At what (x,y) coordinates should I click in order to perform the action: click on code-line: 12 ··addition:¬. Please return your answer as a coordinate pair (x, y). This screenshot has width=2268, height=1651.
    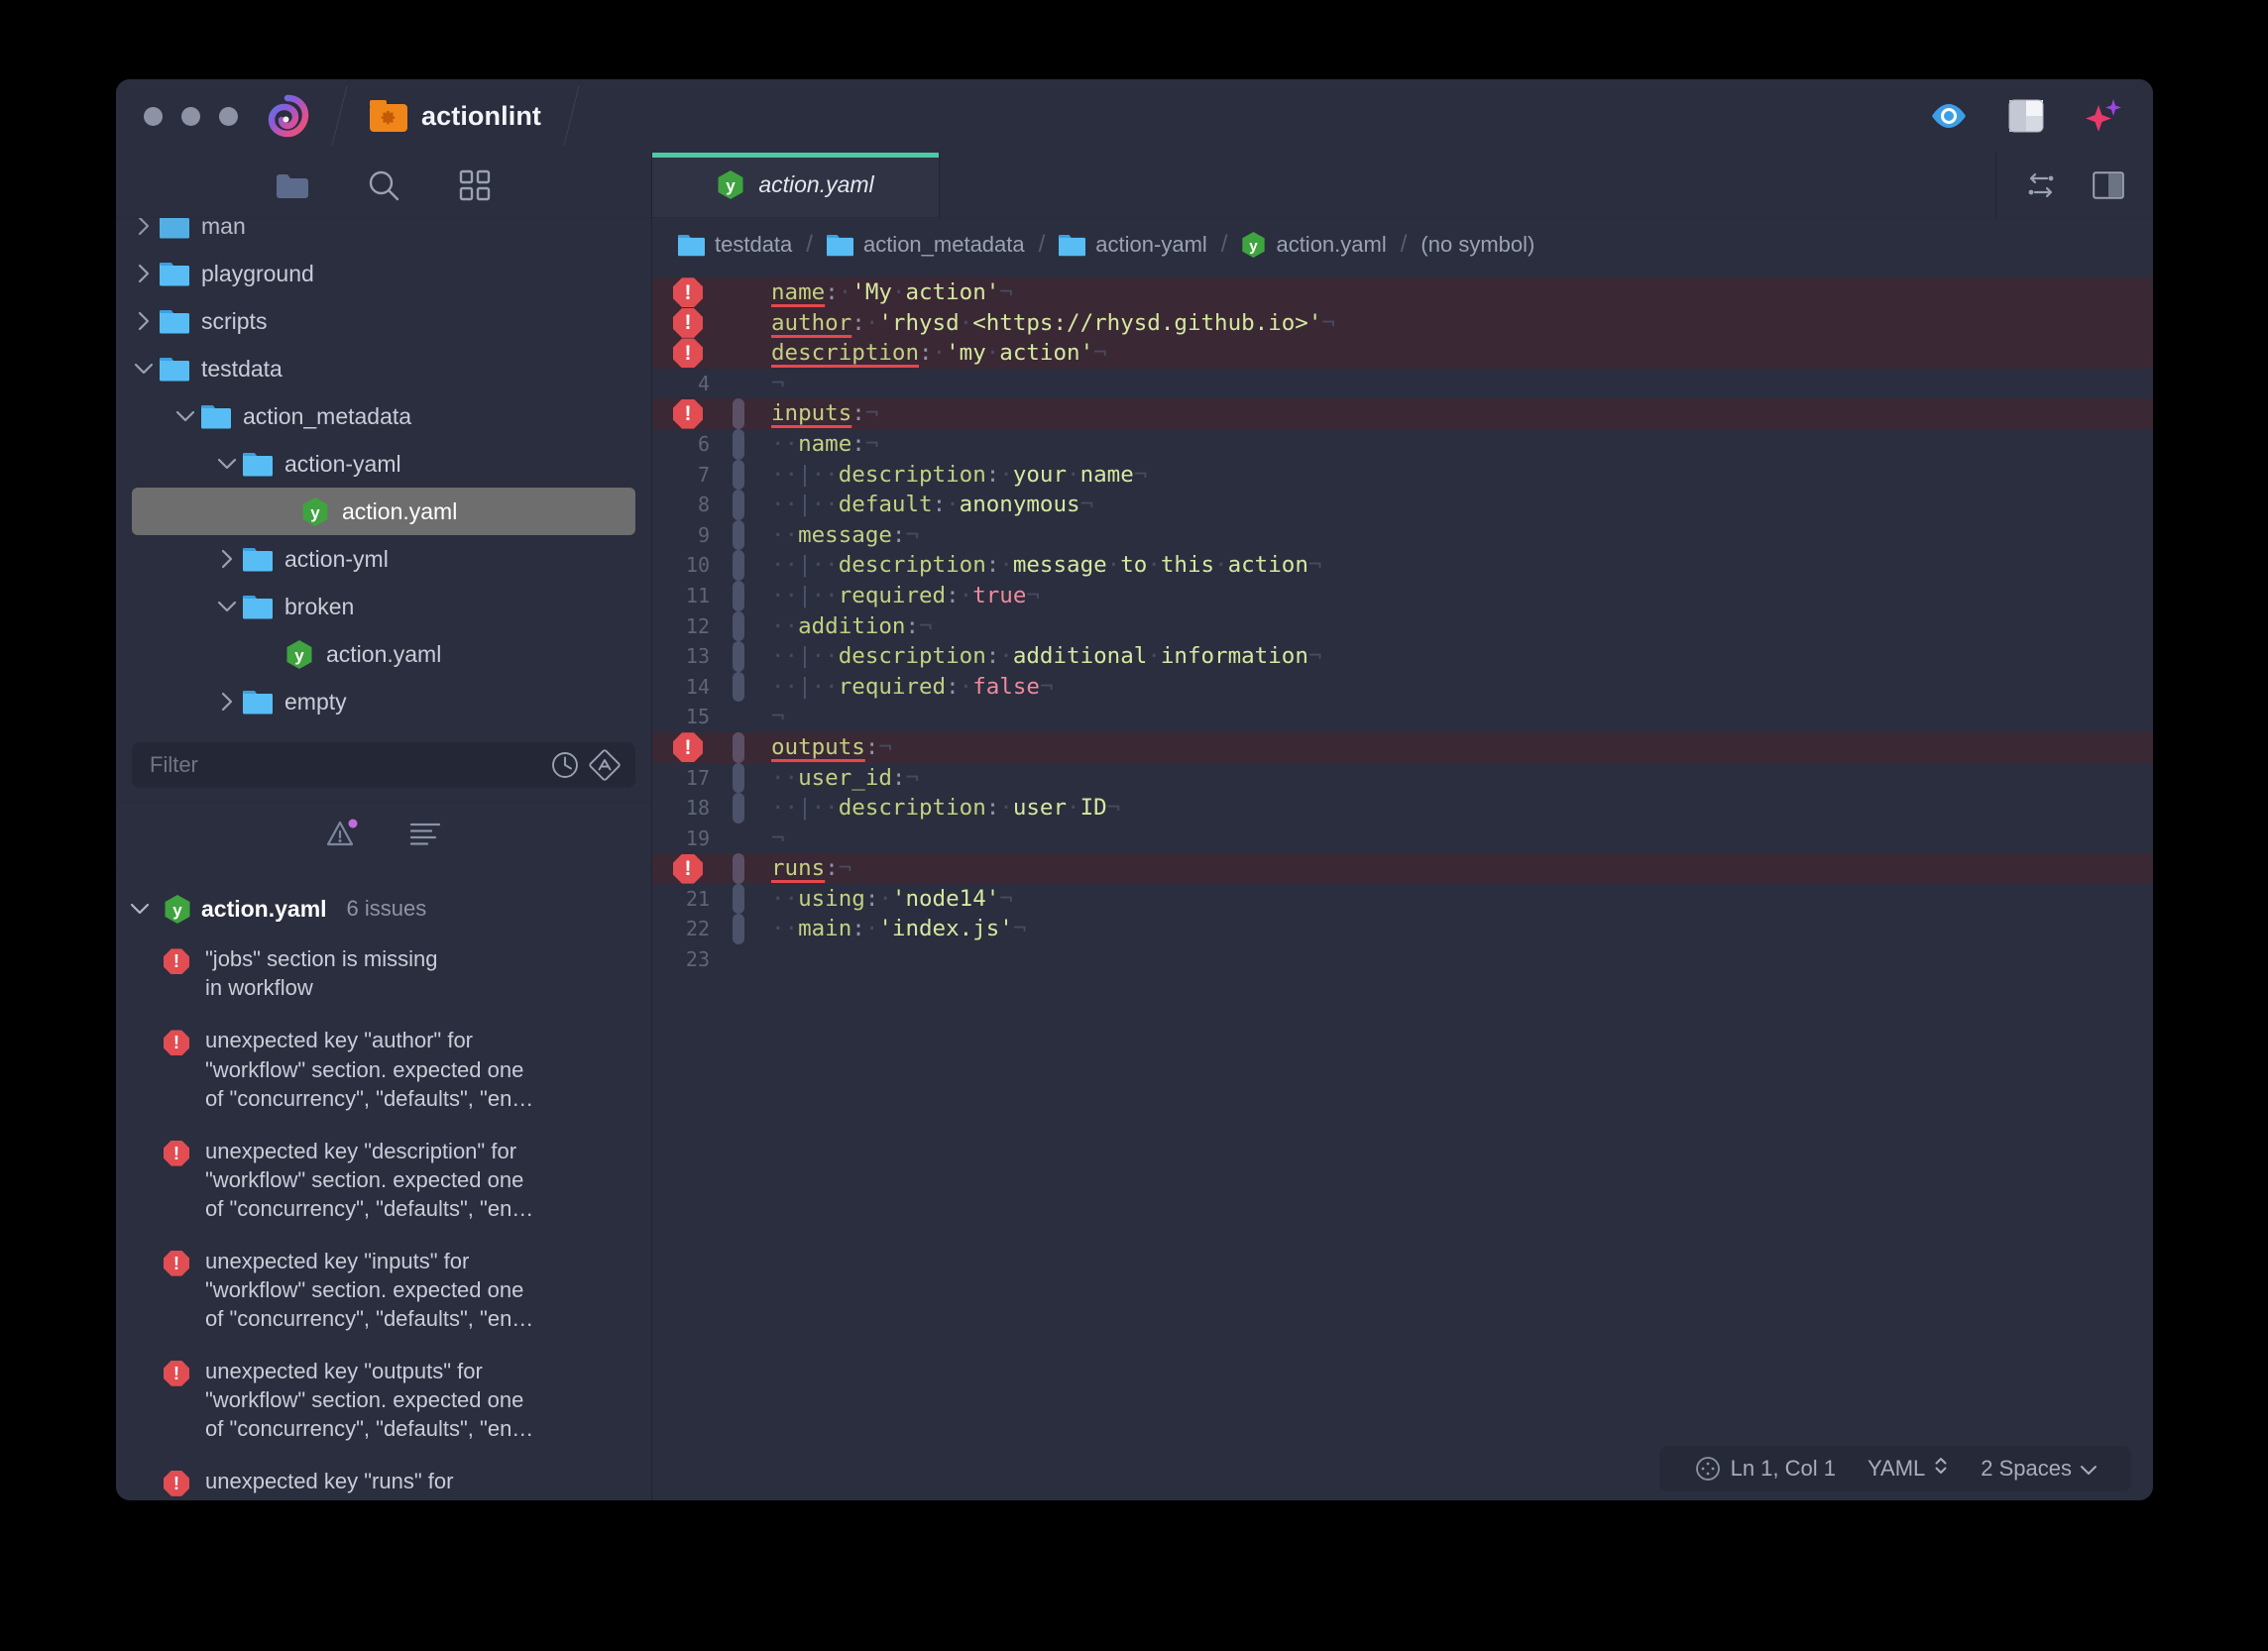
    Looking at the image, I should click on (1402, 626).